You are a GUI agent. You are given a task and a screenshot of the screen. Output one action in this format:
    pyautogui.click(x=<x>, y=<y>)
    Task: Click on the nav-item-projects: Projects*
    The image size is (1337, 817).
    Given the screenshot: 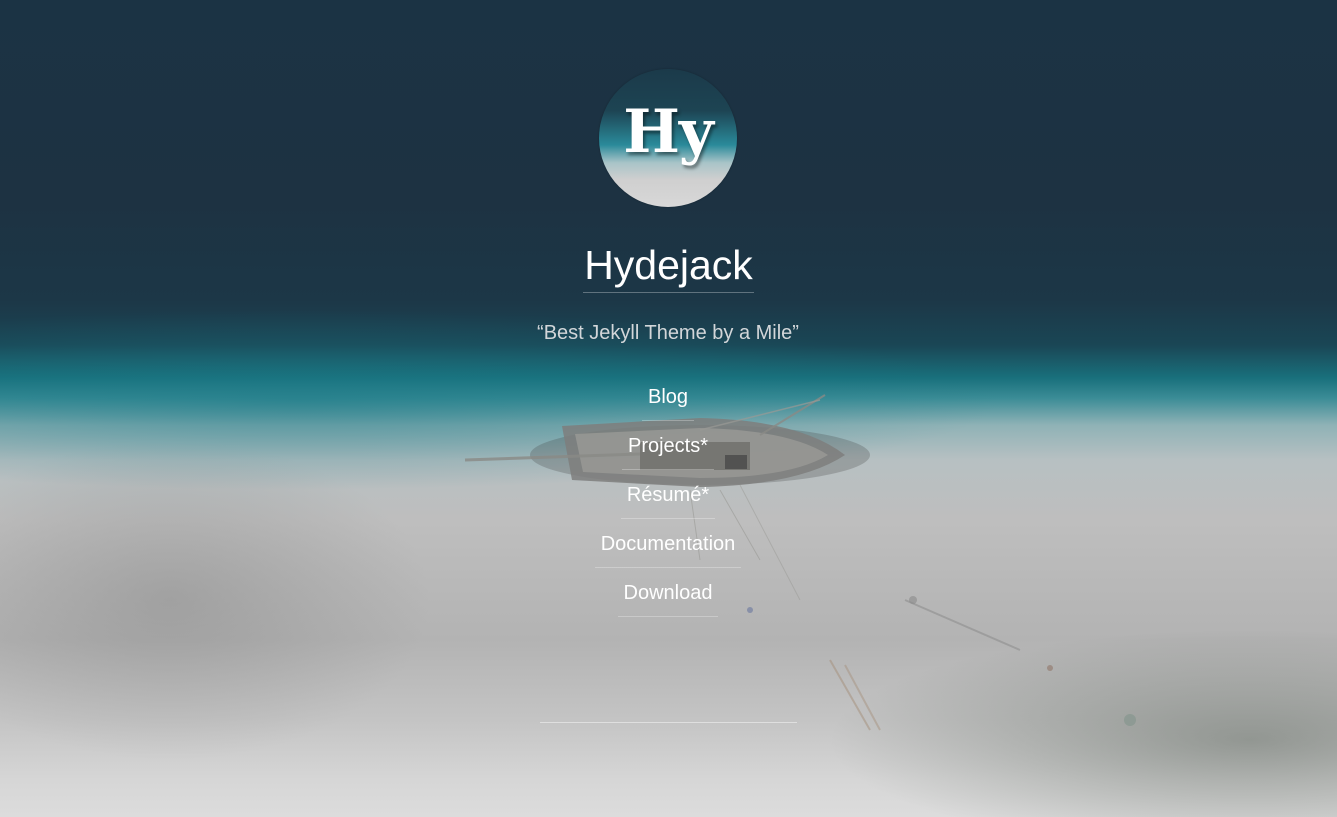 What is the action you would take?
    pyautogui.click(x=668, y=455)
    